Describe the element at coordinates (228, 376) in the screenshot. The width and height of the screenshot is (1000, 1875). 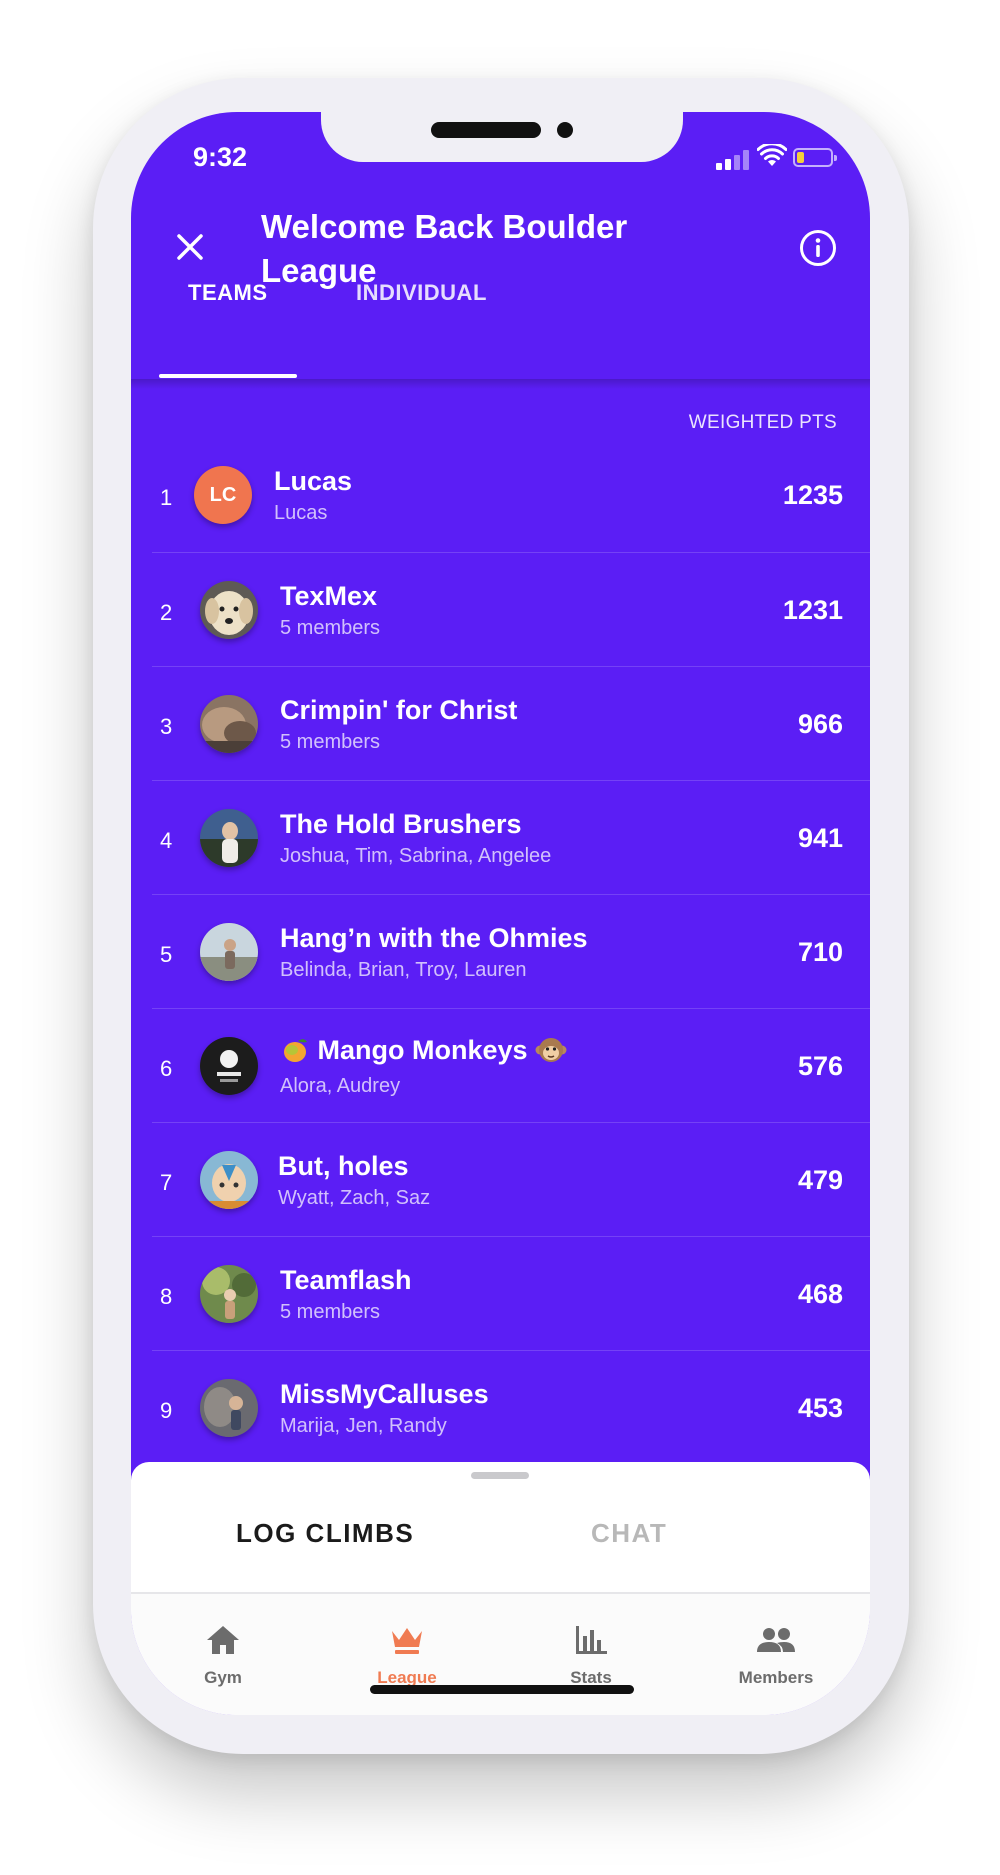
I see `active-tab-indicator` at that location.